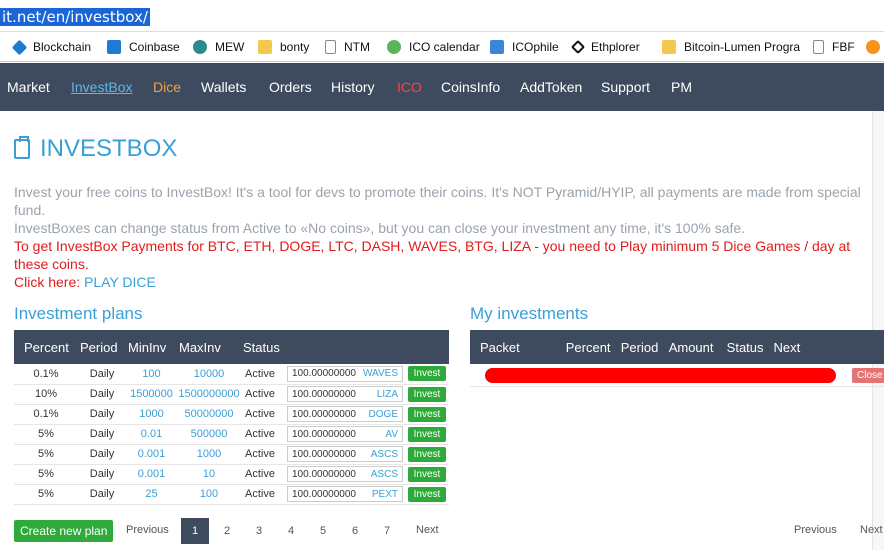 This screenshot has height=550, width=884. I want to click on click-here-label: Click here:, so click(49, 282).